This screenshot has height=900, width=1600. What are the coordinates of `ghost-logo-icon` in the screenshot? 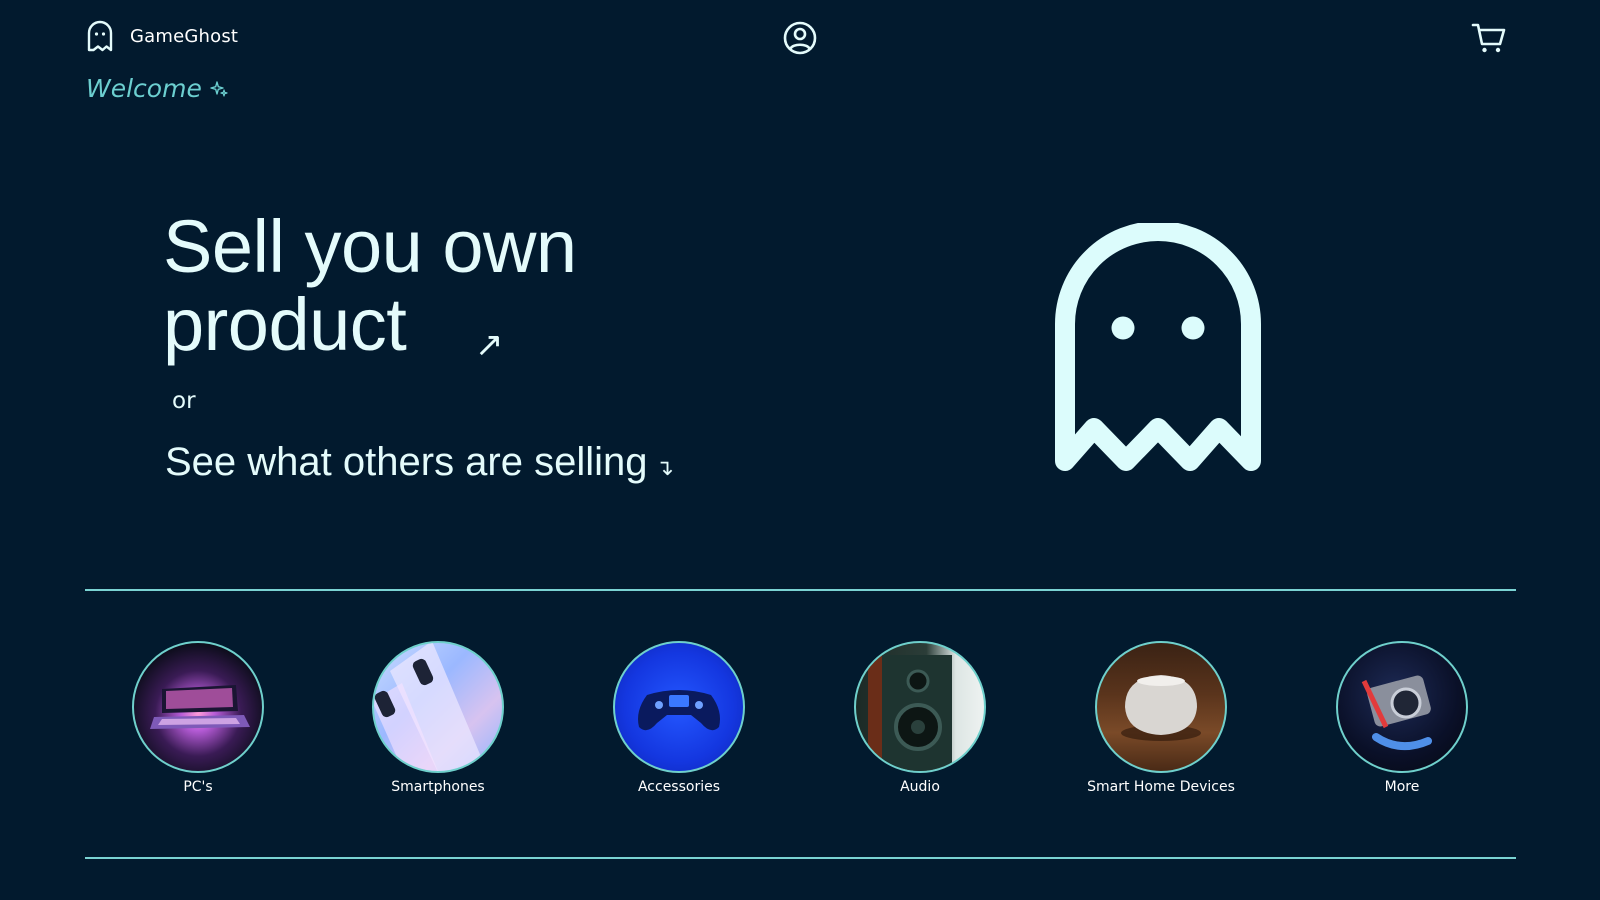 It's located at (100, 36).